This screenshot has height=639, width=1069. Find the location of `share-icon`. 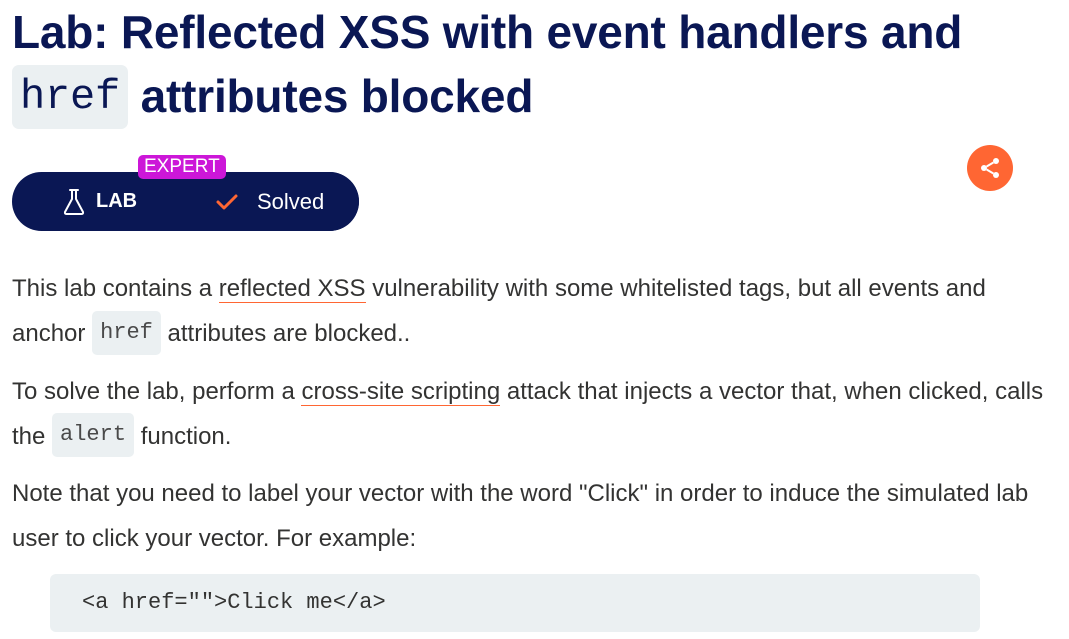

share-icon is located at coordinates (990, 168).